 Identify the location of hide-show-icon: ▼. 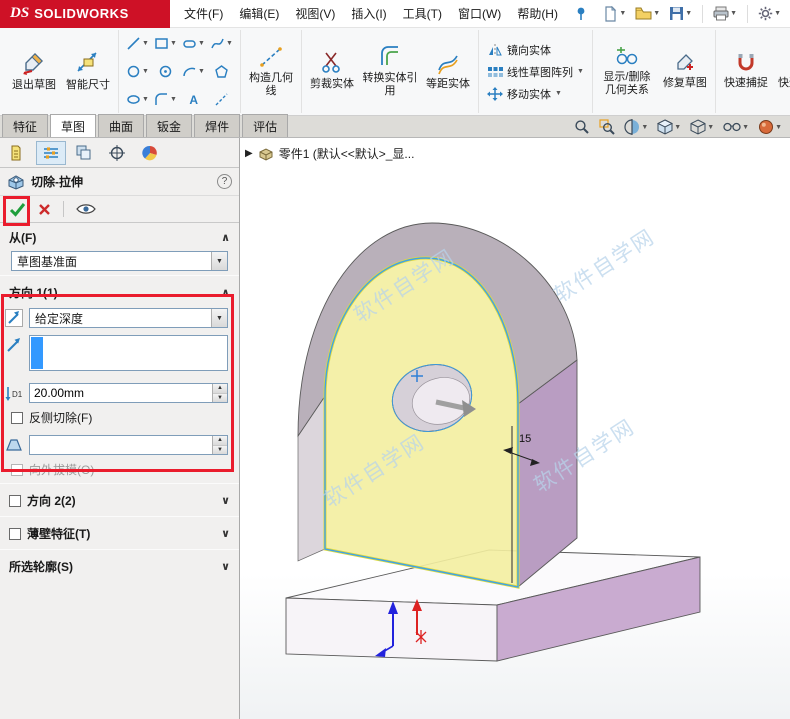
(736, 127).